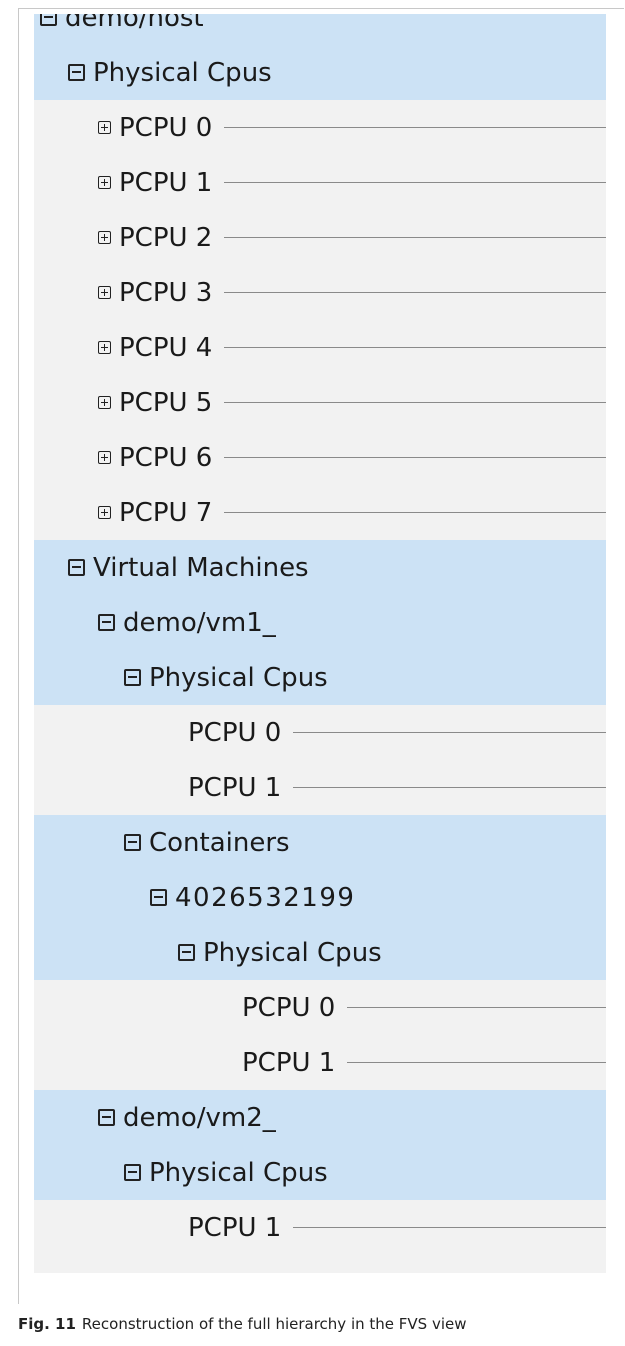 The image size is (625, 1346). I want to click on node-label: PCPU 7, so click(166, 512).